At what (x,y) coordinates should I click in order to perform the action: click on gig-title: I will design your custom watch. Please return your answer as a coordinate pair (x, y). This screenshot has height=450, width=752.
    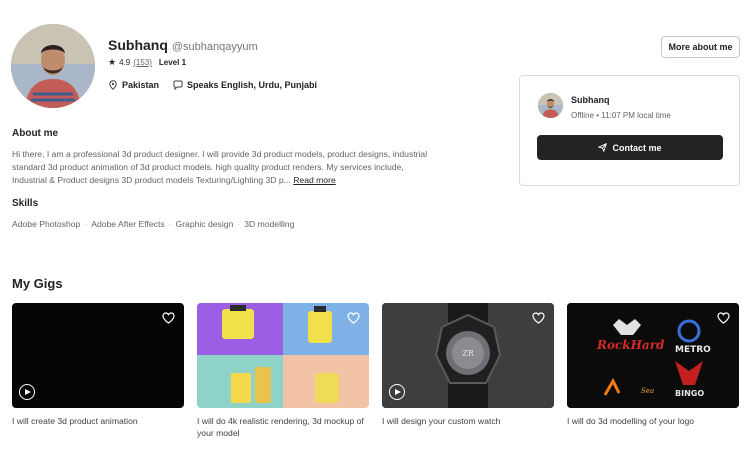
    Looking at the image, I should click on (468, 422).